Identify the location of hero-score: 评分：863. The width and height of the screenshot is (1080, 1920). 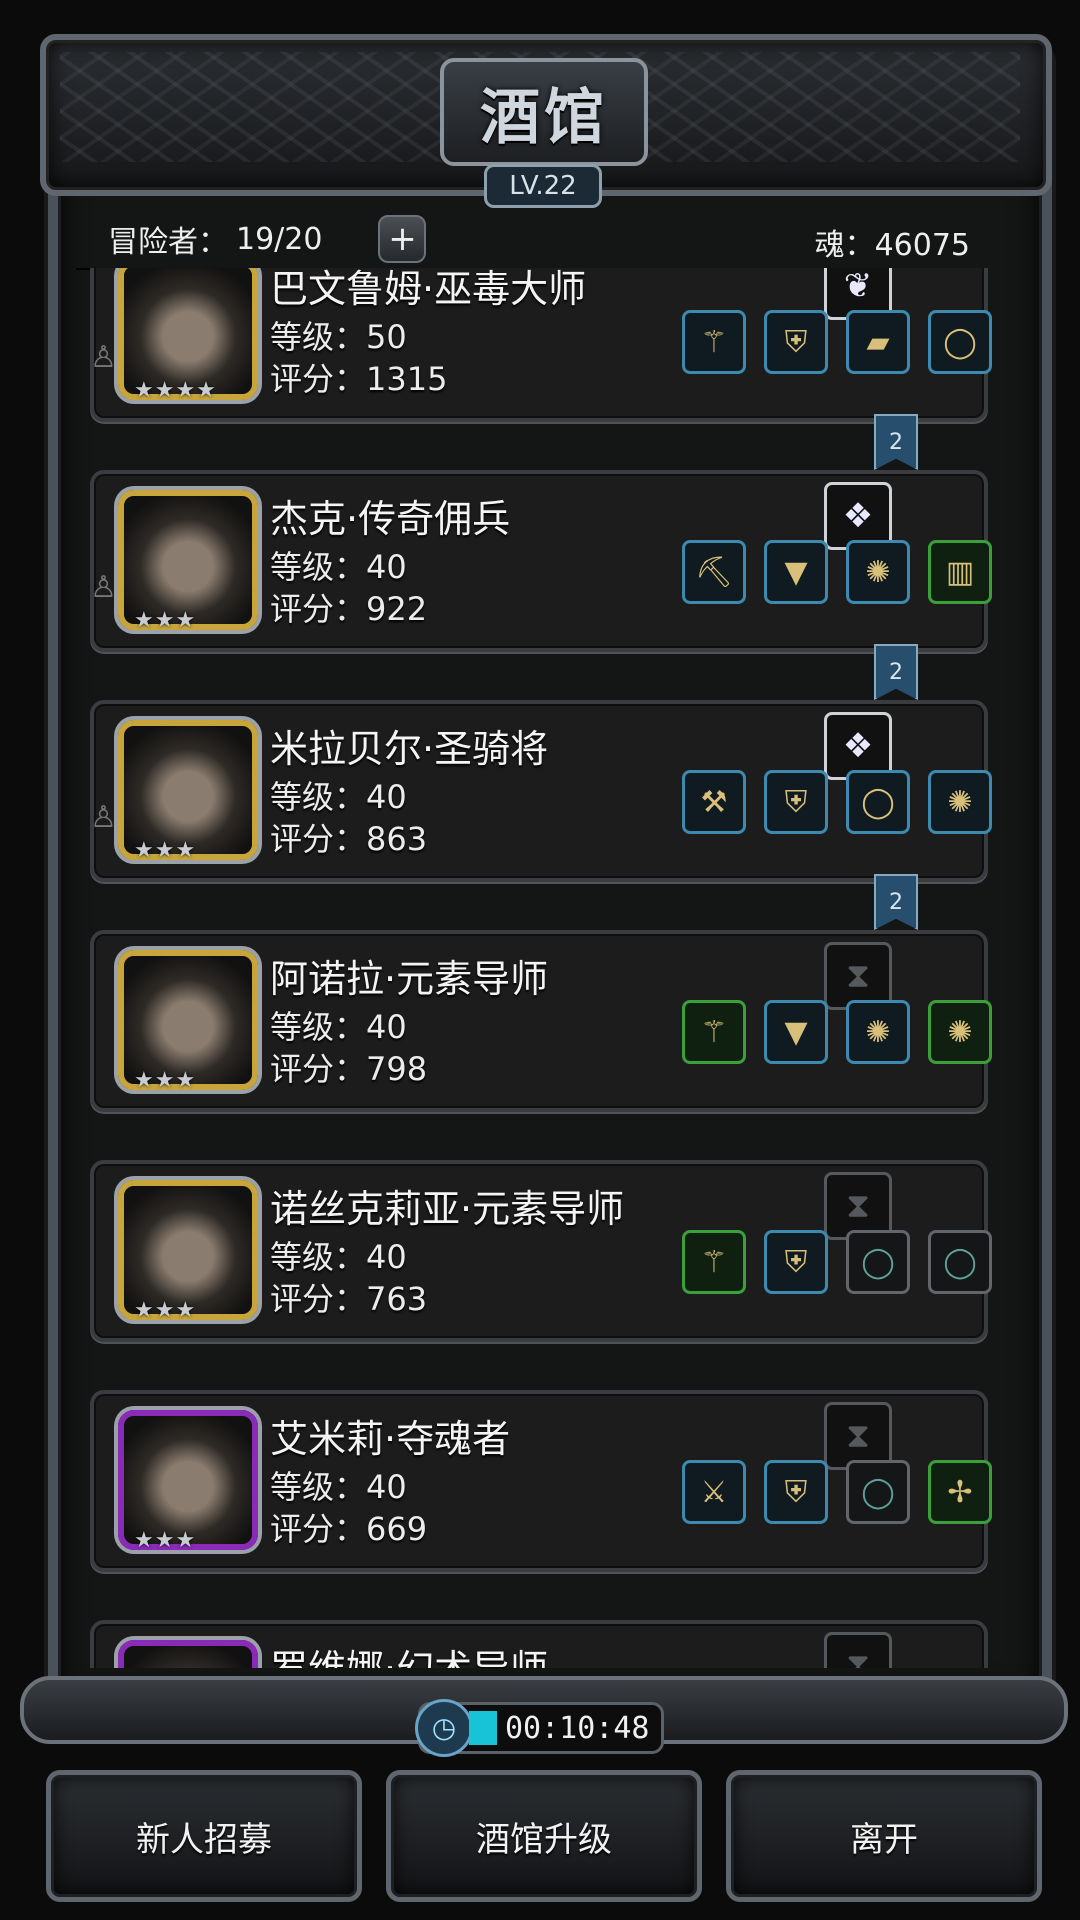
(349, 839).